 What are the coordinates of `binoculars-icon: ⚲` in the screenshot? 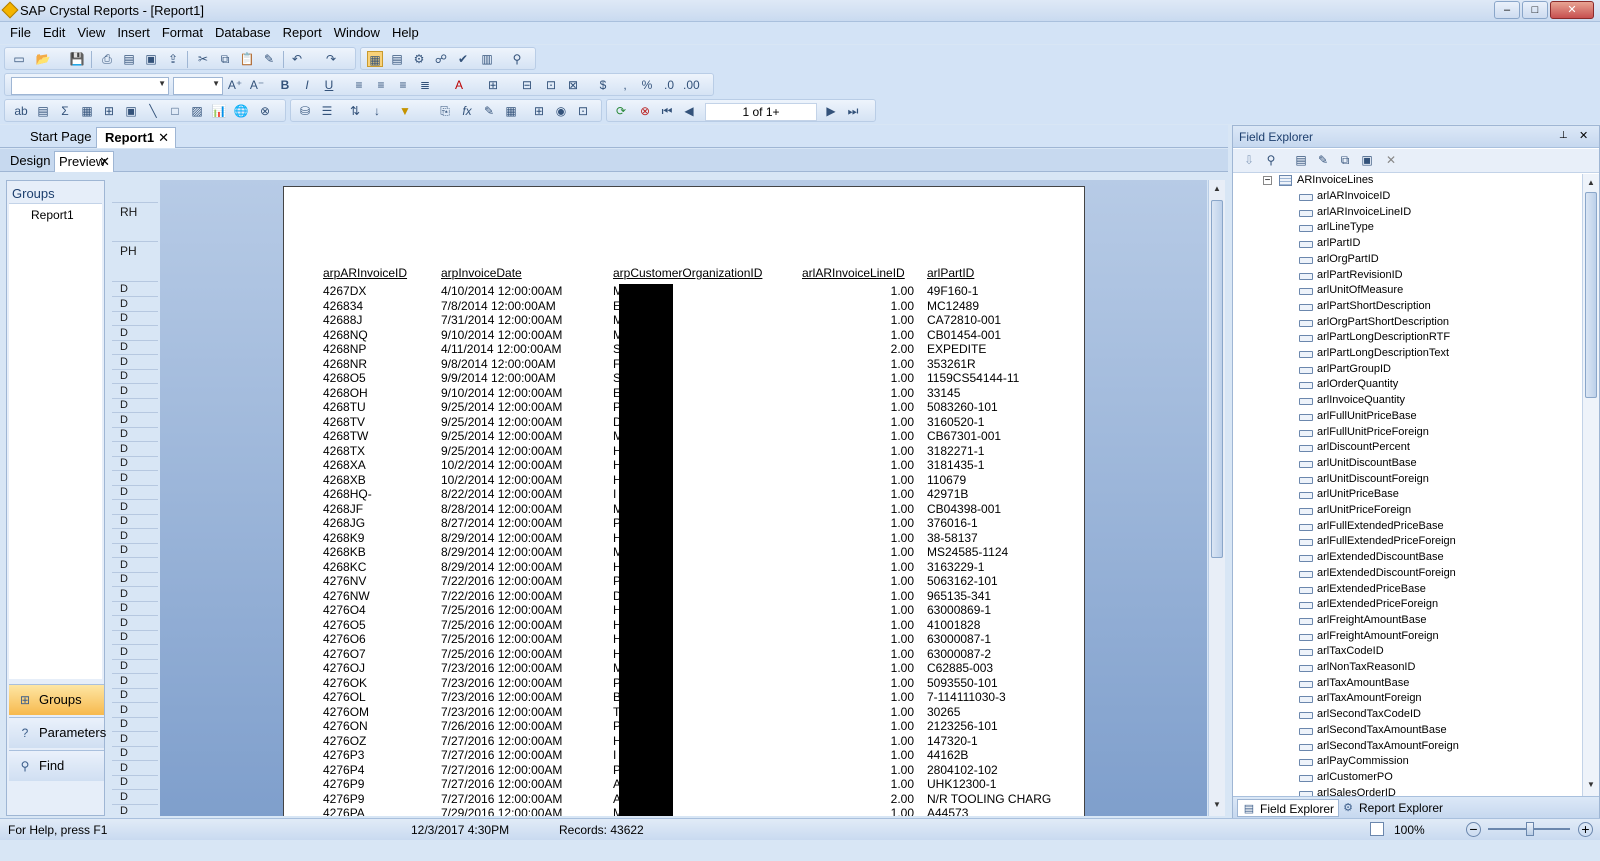 It's located at (517, 59).